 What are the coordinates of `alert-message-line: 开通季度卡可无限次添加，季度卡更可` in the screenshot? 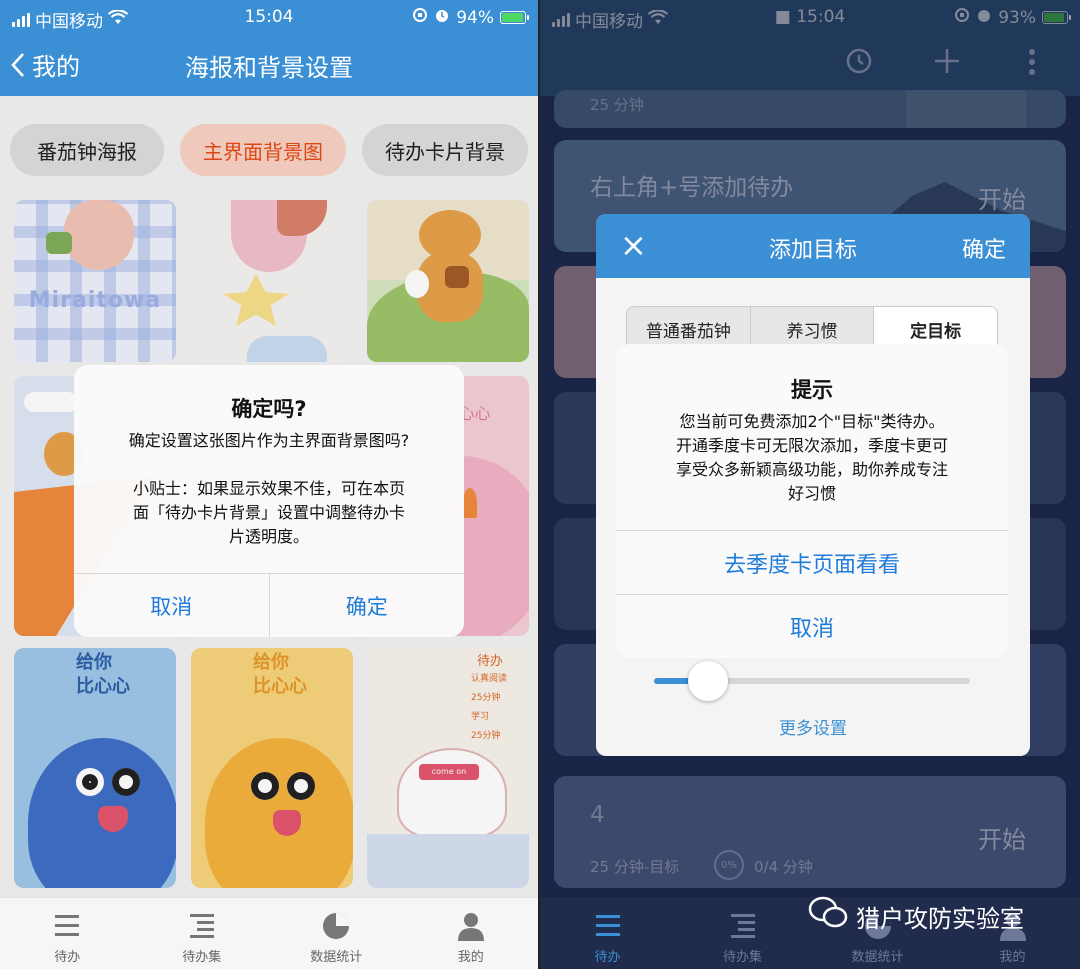 It's located at (811, 445).